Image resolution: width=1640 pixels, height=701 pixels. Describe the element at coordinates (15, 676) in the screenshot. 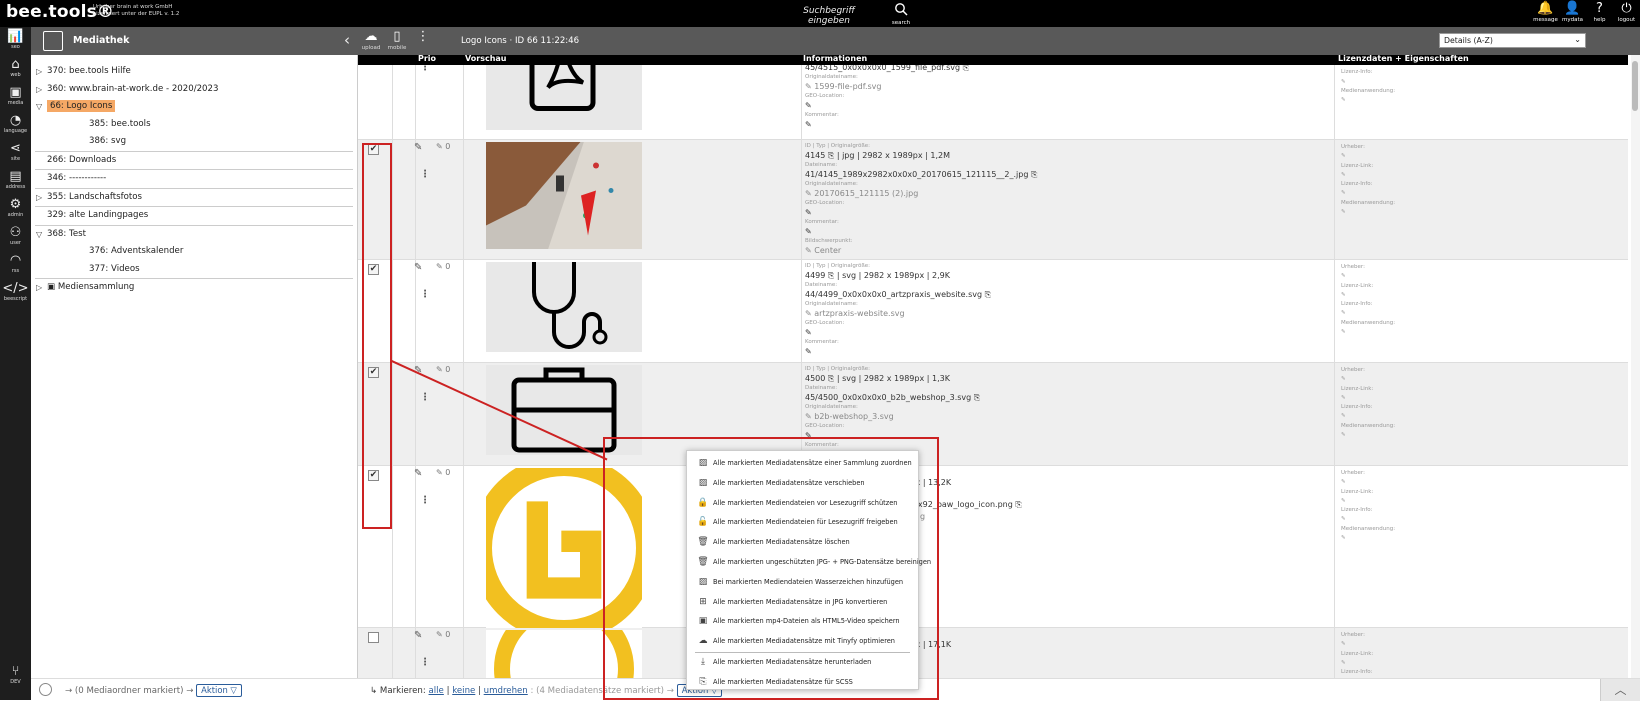

I see `nav-item-dev: ⑂ DEV` at that location.